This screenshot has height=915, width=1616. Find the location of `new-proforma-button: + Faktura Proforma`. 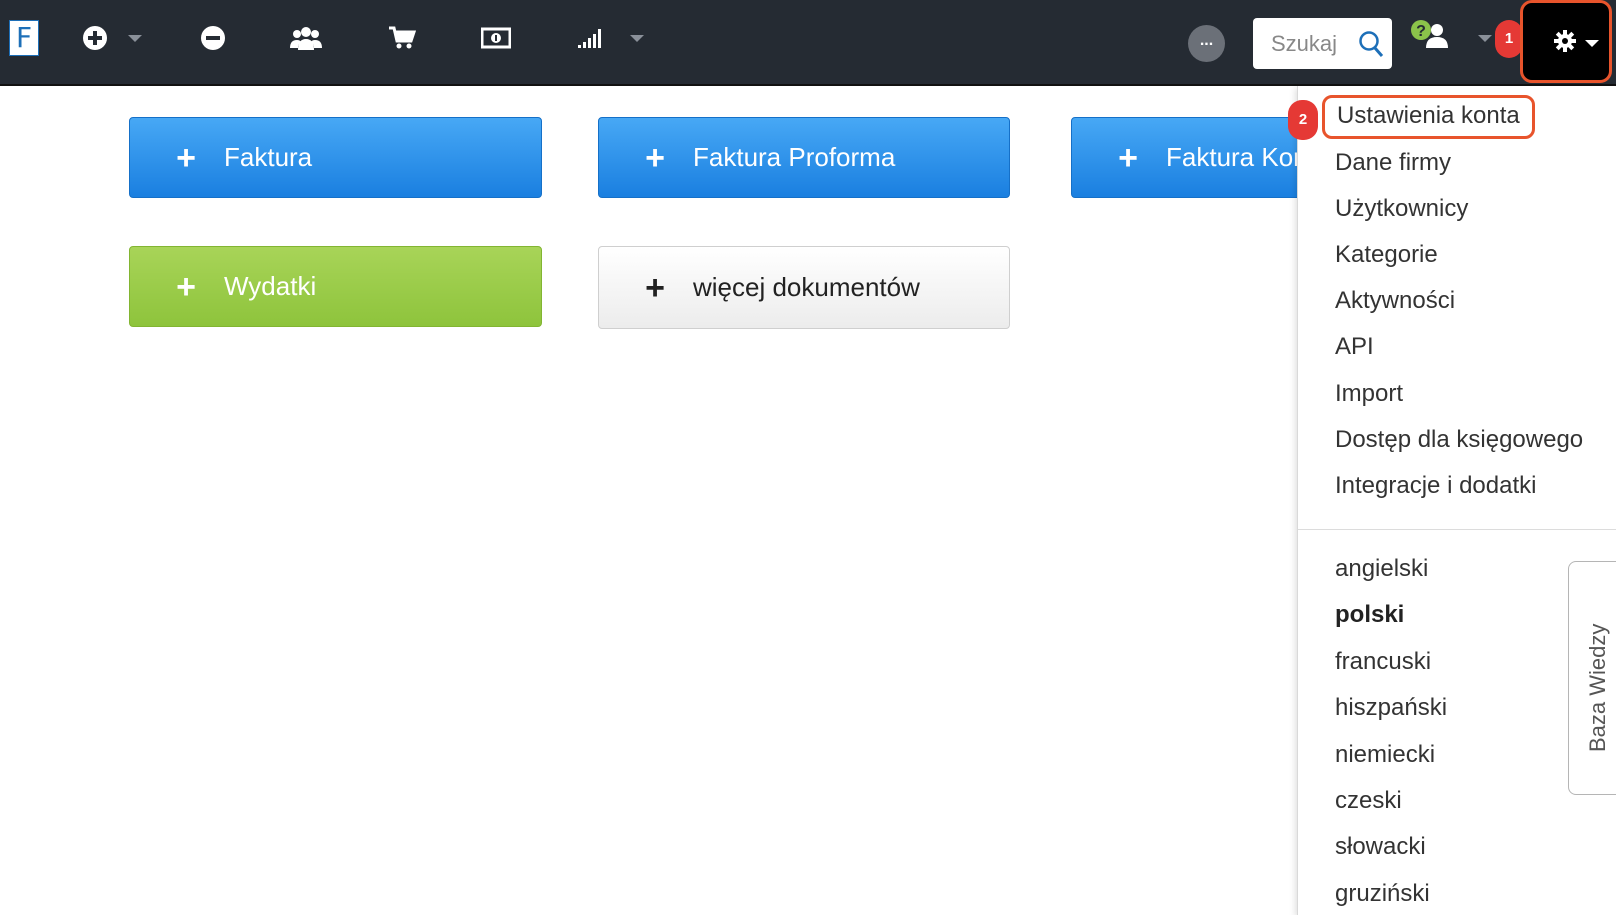

new-proforma-button: + Faktura Proforma is located at coordinates (804, 157).